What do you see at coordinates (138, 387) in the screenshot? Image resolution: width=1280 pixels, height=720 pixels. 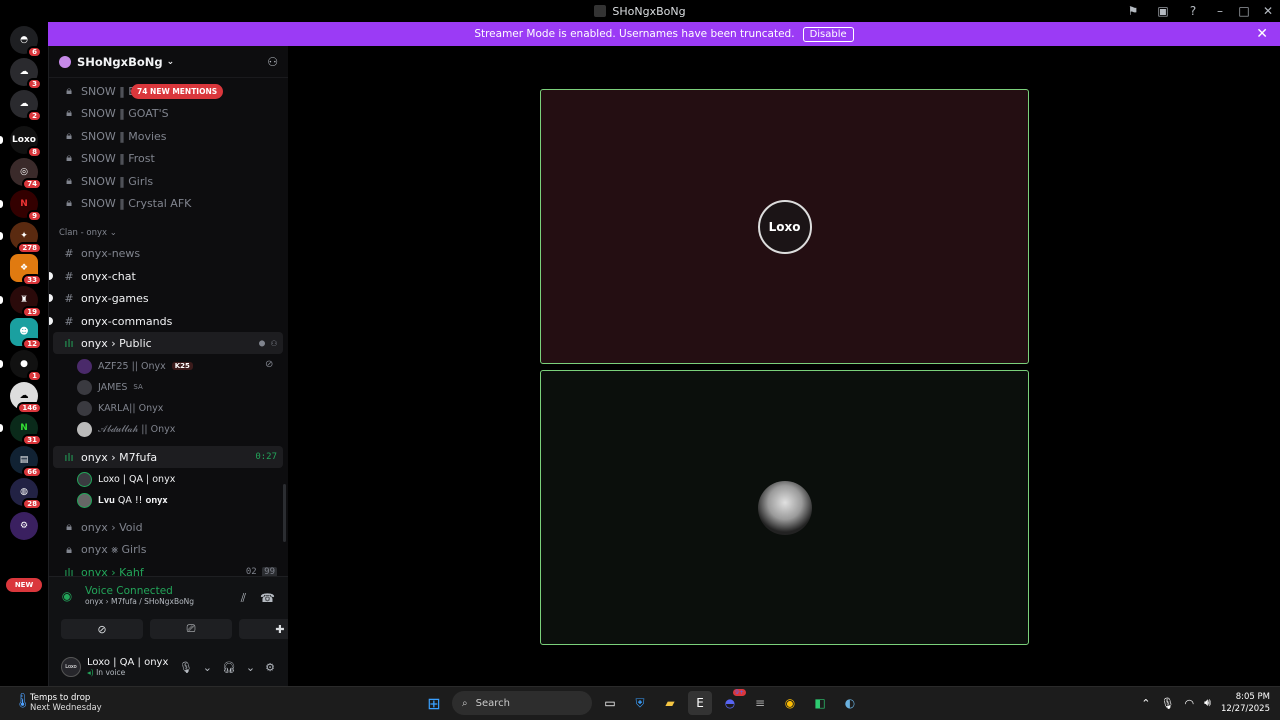 I see `user-suffix: SA` at bounding box center [138, 387].